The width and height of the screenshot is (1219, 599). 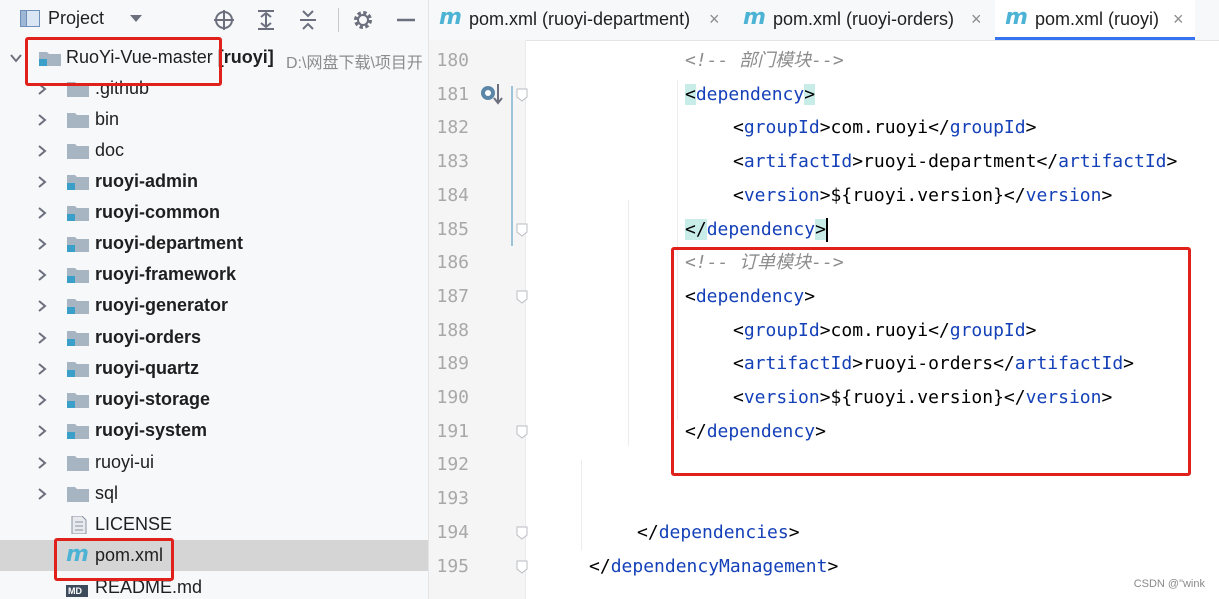 I want to click on code-line: <artifactId>ruoyi-orders</artifactId>, so click(x=933, y=364).